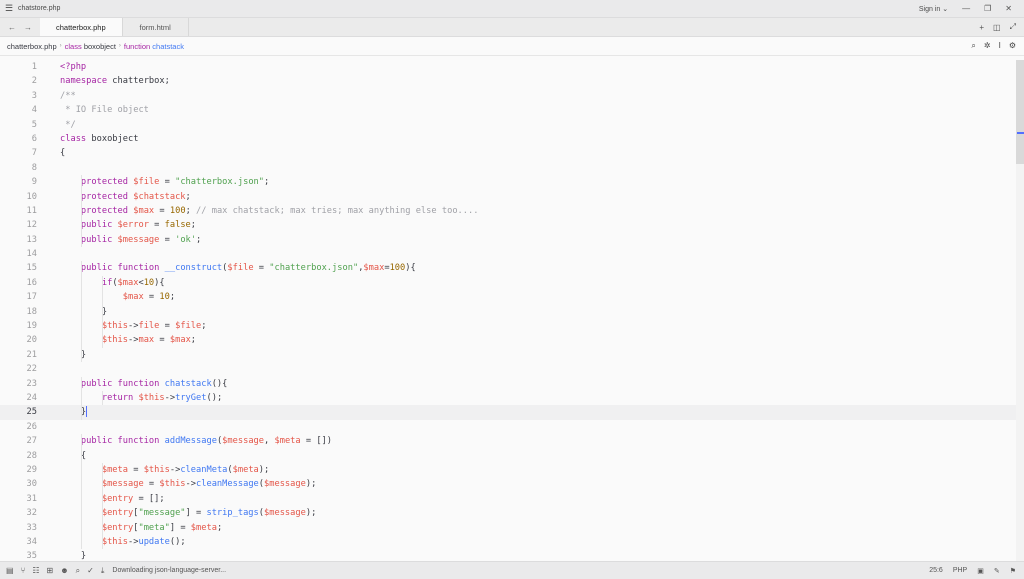 The height and width of the screenshot is (579, 1024). What do you see at coordinates (508, 182) in the screenshot?
I see `code-line: 9 protected $file = "chatterbox.json";` at bounding box center [508, 182].